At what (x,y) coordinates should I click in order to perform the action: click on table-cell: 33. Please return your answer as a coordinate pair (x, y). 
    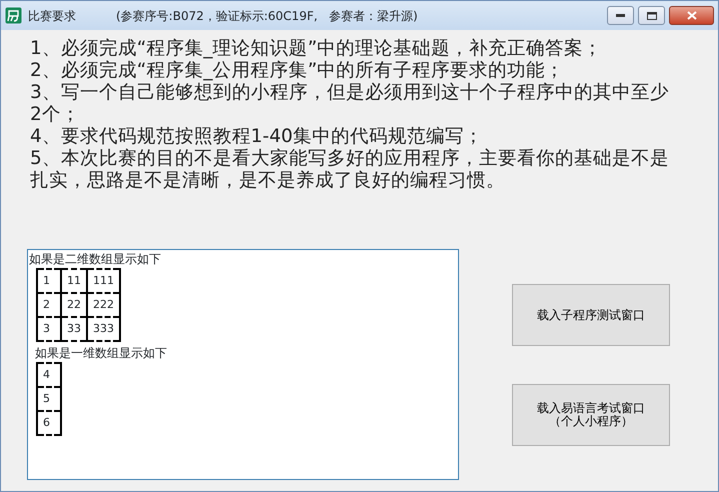
    Looking at the image, I should click on (74, 329).